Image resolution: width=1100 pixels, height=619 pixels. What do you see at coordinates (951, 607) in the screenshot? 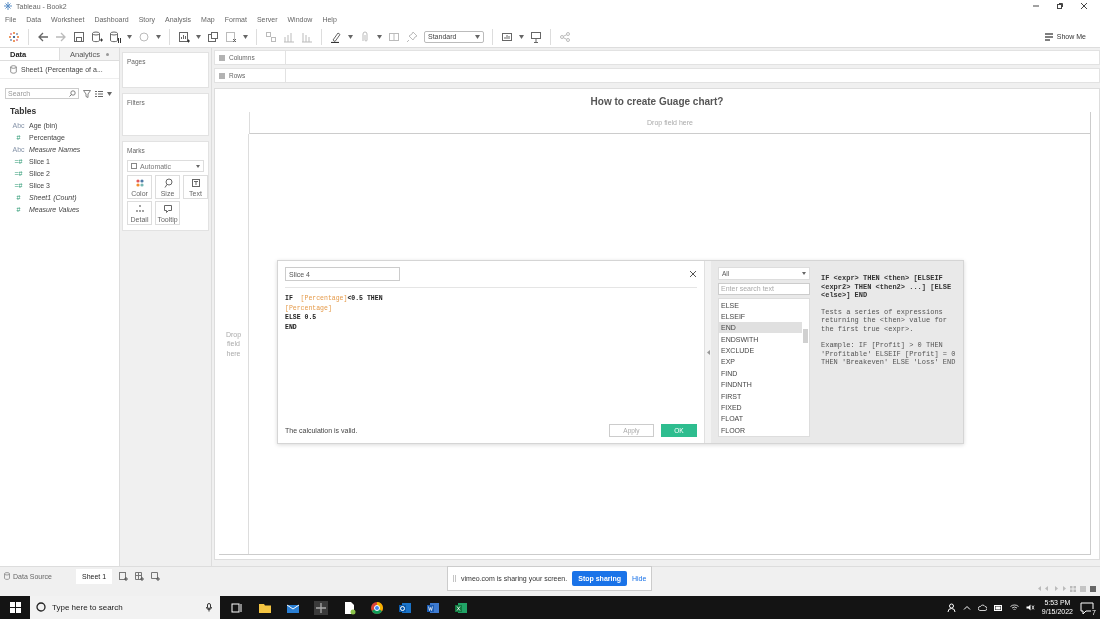
I see `person-icon` at bounding box center [951, 607].